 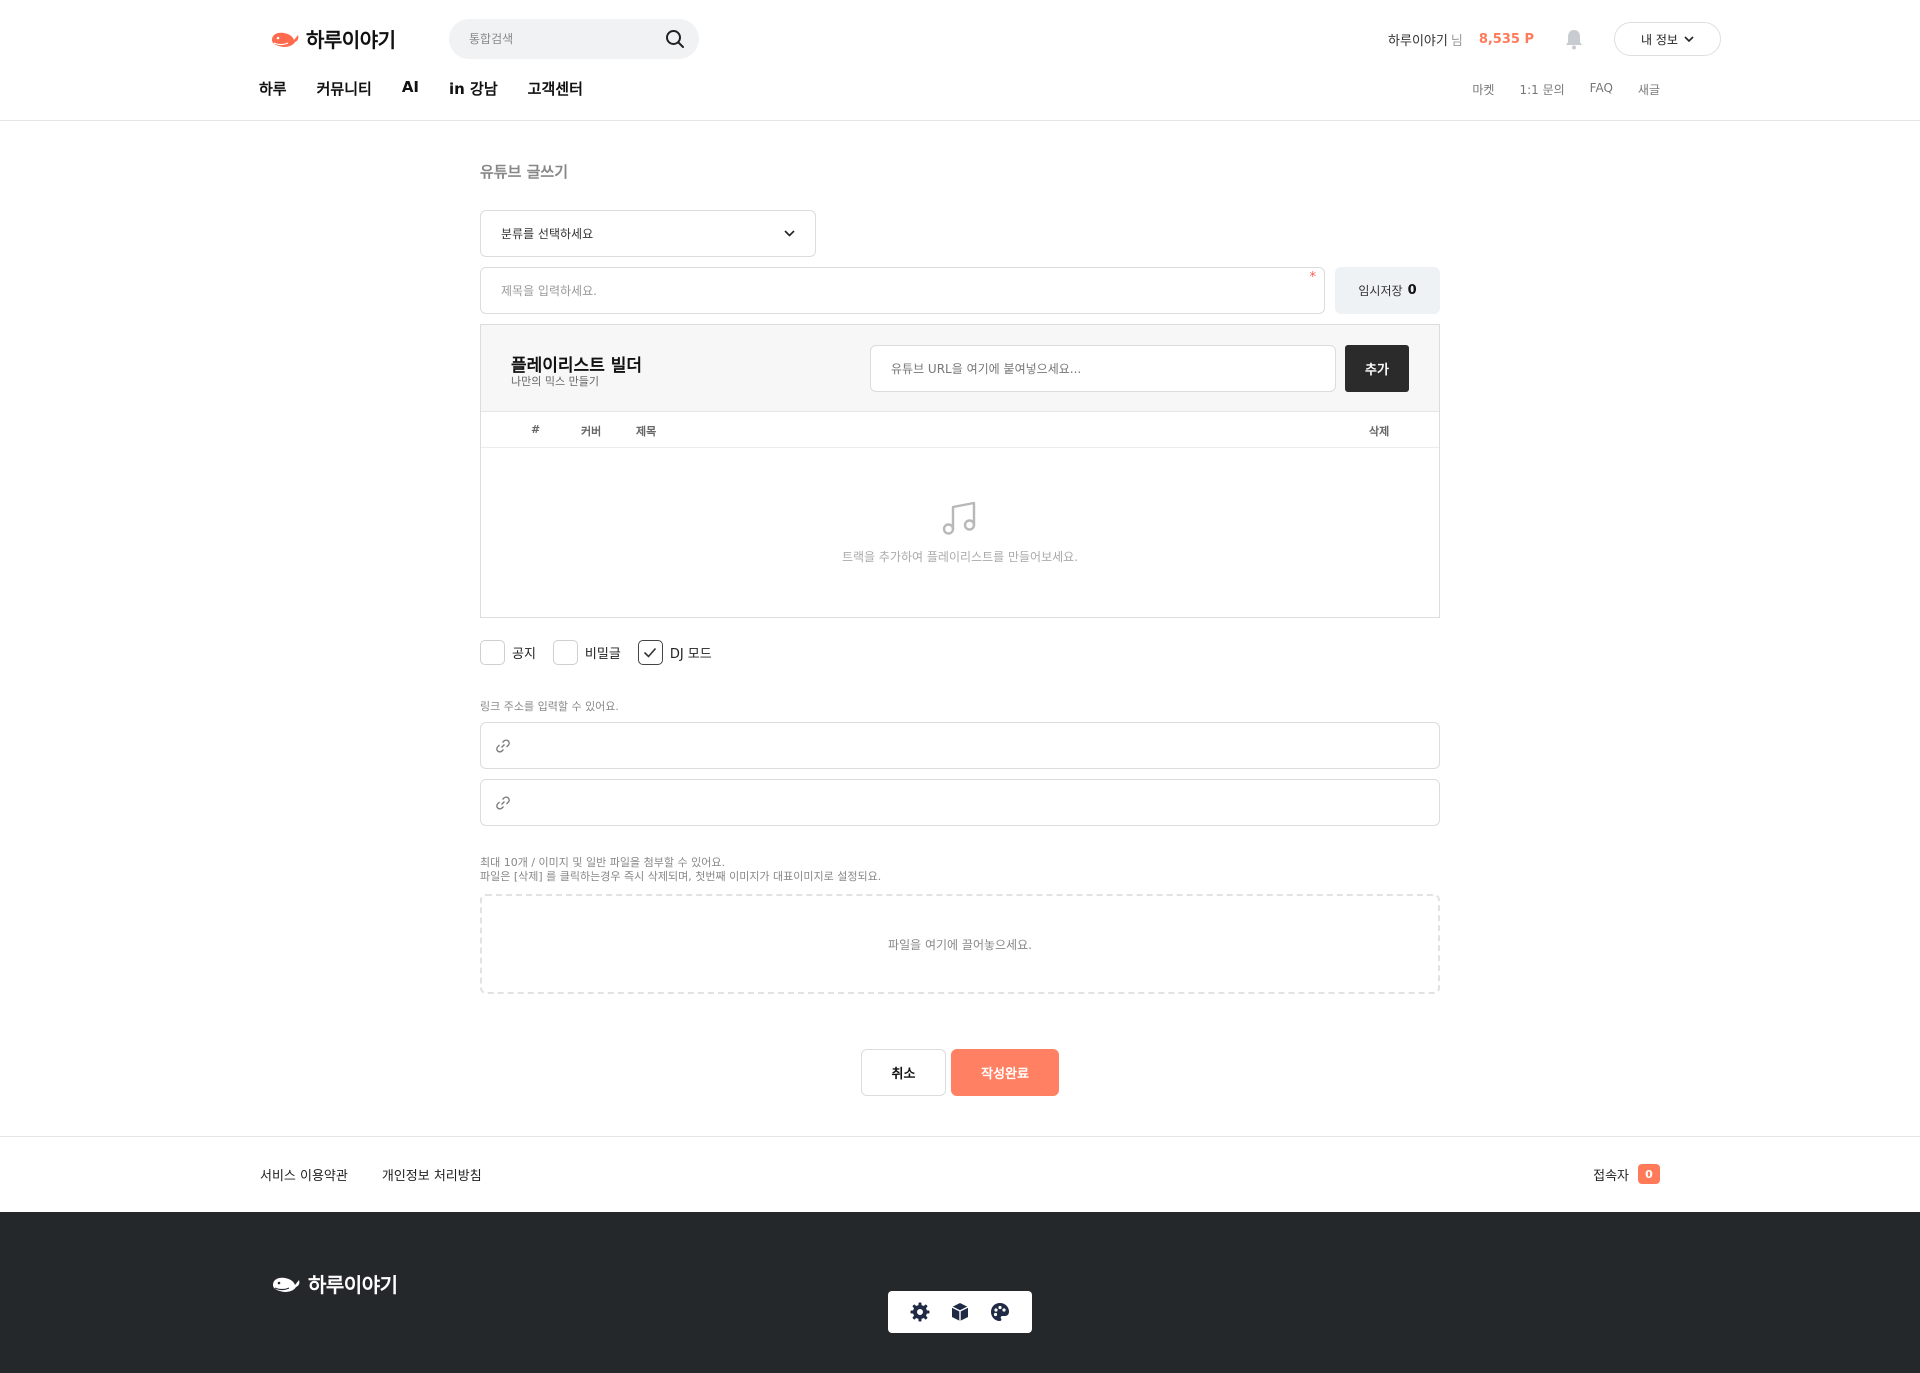 I want to click on my-info-button: 내 정보, so click(x=1667, y=39).